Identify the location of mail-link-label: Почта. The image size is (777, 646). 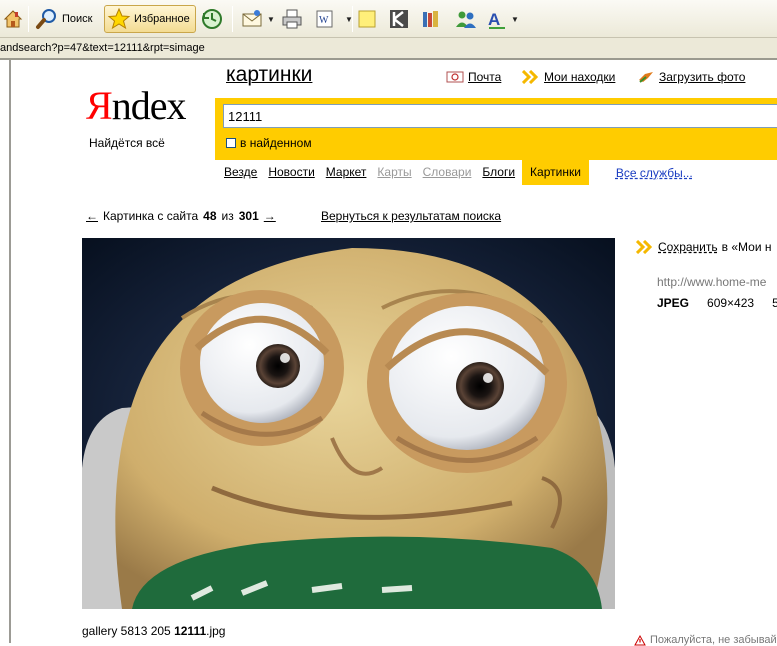
(485, 77).